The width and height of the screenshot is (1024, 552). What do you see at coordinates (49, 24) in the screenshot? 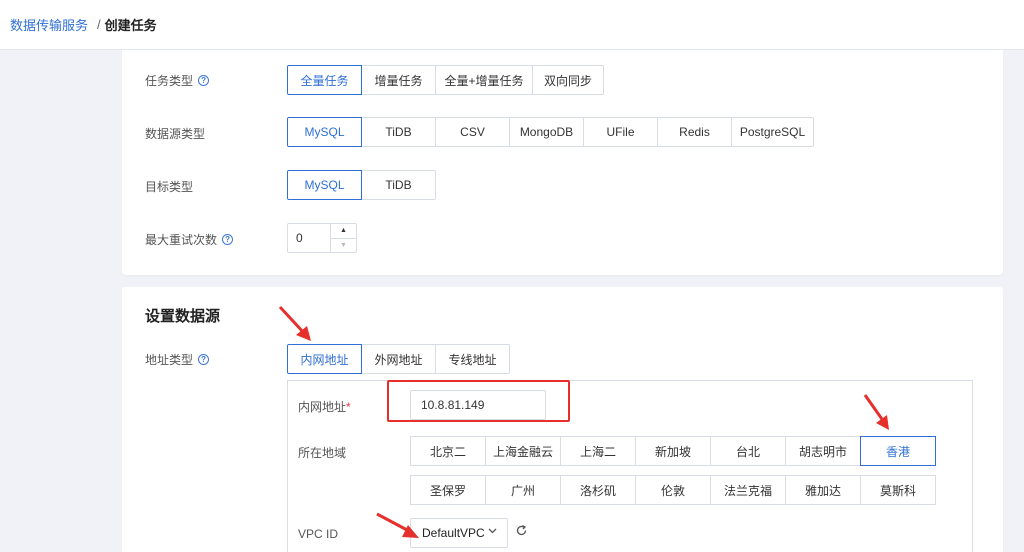
I see `breadcrumb-parent-link: 数据传输服务` at bounding box center [49, 24].